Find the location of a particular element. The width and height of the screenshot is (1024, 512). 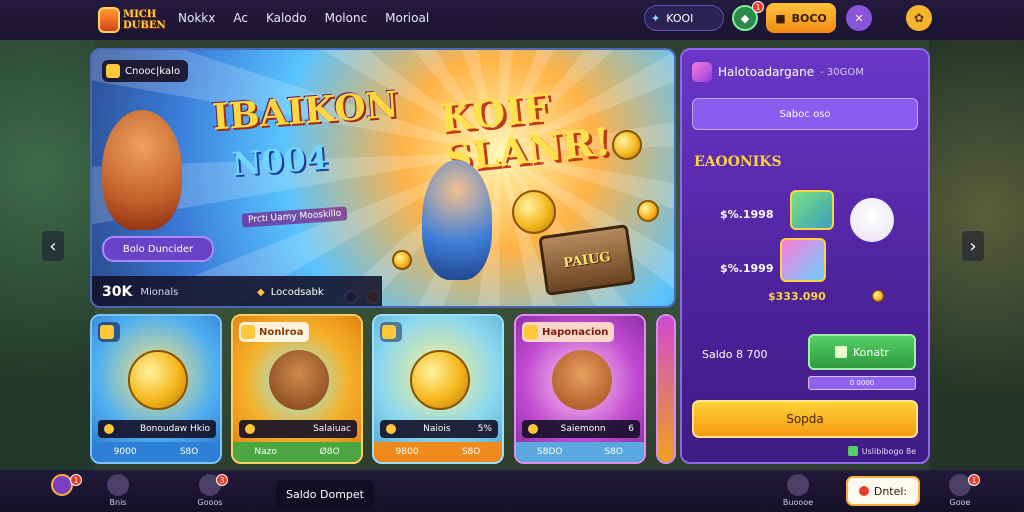

stat-value: 30K is located at coordinates (117, 292).